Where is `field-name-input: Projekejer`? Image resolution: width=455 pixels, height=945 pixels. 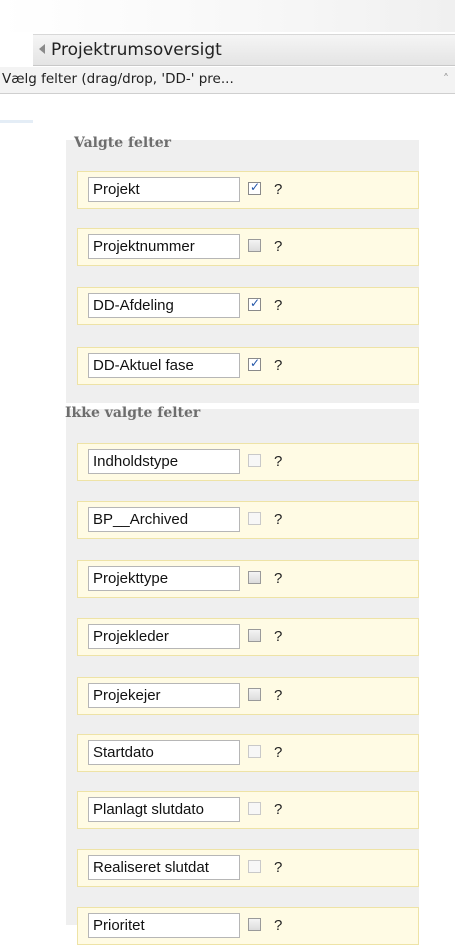 field-name-input: Projekejer is located at coordinates (164, 695).